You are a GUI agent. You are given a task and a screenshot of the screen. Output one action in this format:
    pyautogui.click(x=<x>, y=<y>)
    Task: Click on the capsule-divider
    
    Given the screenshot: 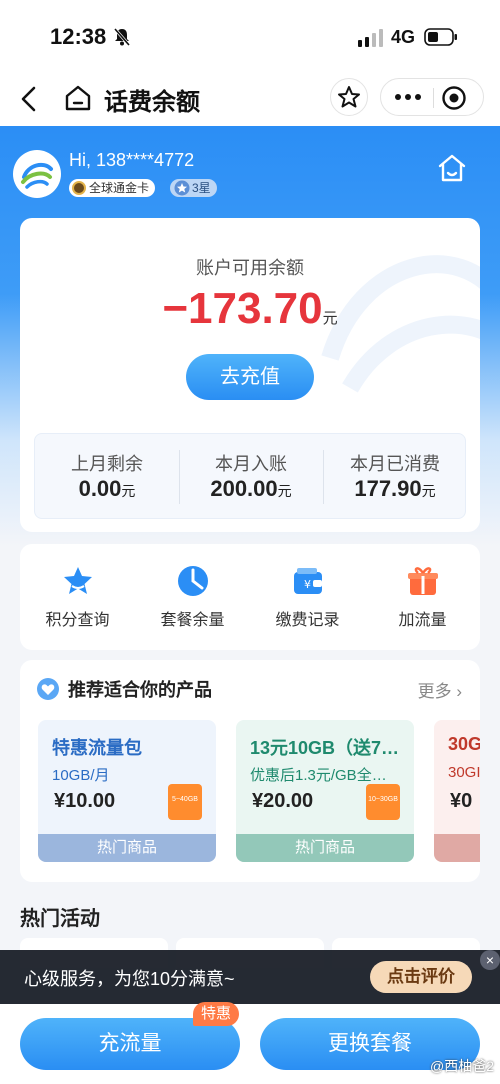 What is the action you would take?
    pyautogui.click(x=433, y=98)
    